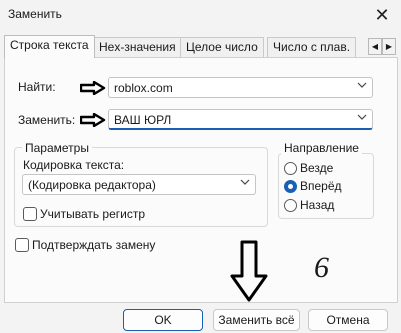 The image size is (401, 333). I want to click on encoding-value: (Кодировка редактора), so click(92, 185).